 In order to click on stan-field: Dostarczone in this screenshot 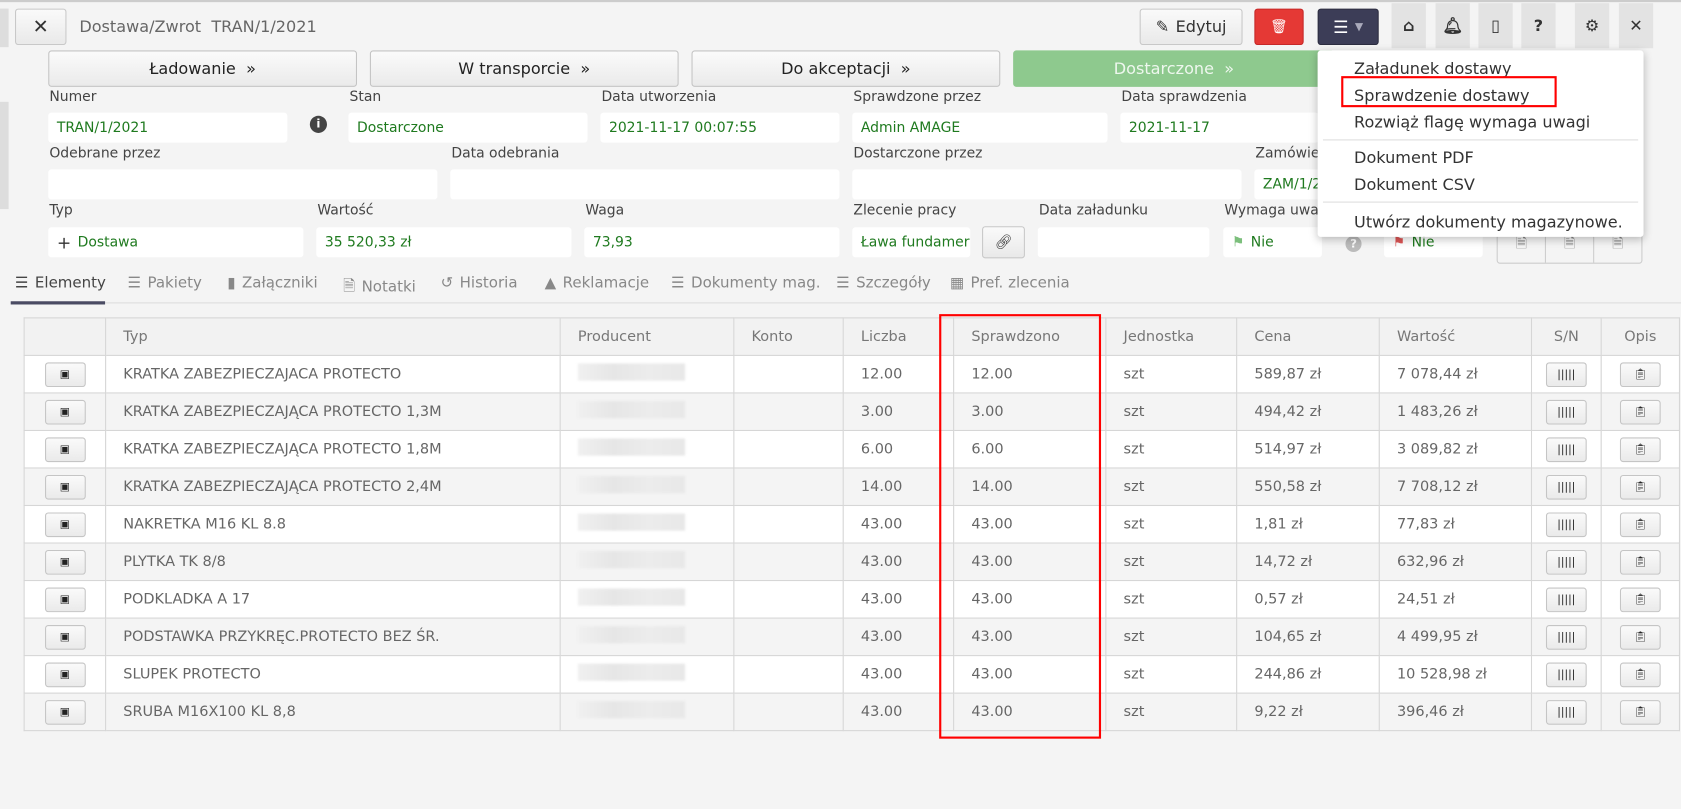, I will do `click(468, 127)`.